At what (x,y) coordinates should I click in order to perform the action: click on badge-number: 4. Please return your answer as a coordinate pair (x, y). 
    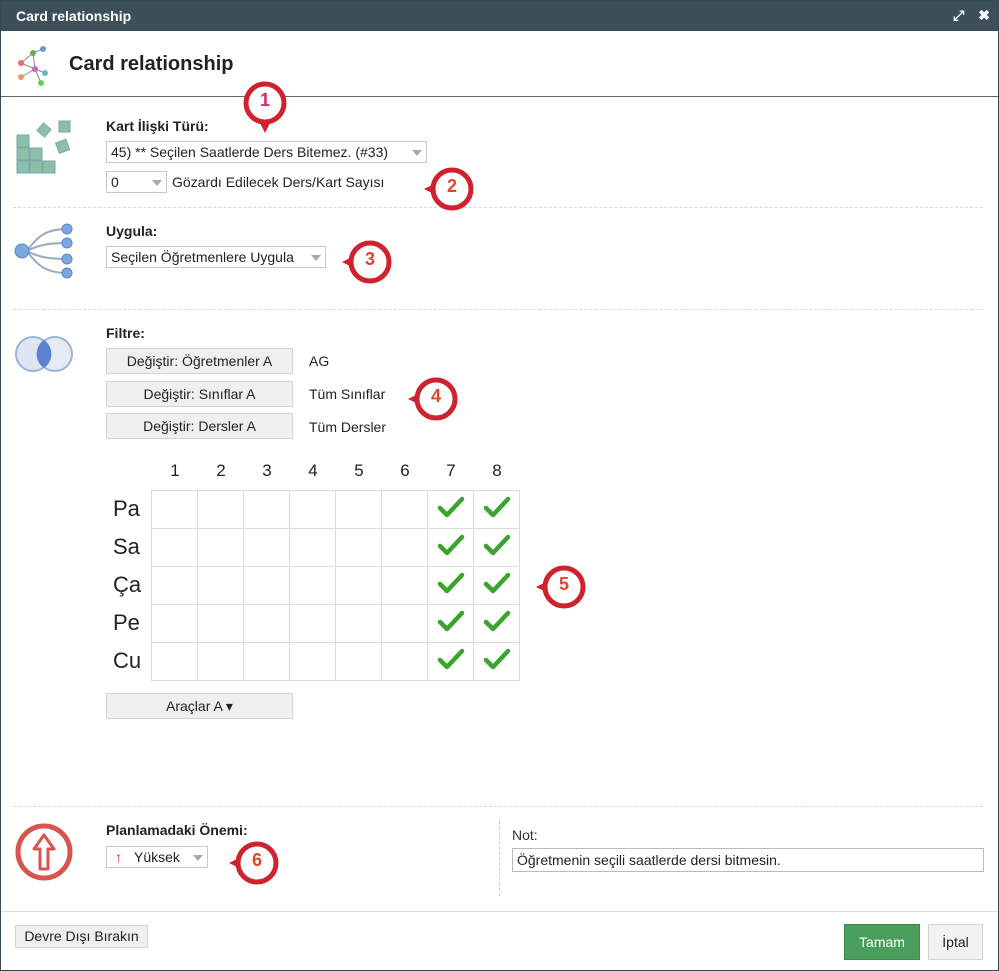
    Looking at the image, I should click on (435, 396).